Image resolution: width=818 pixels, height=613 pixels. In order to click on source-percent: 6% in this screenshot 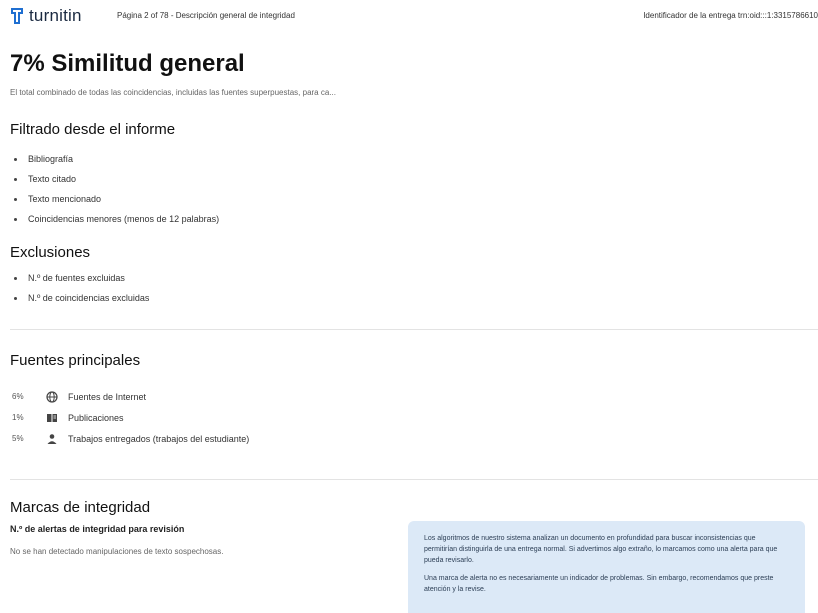, I will do `click(18, 396)`.